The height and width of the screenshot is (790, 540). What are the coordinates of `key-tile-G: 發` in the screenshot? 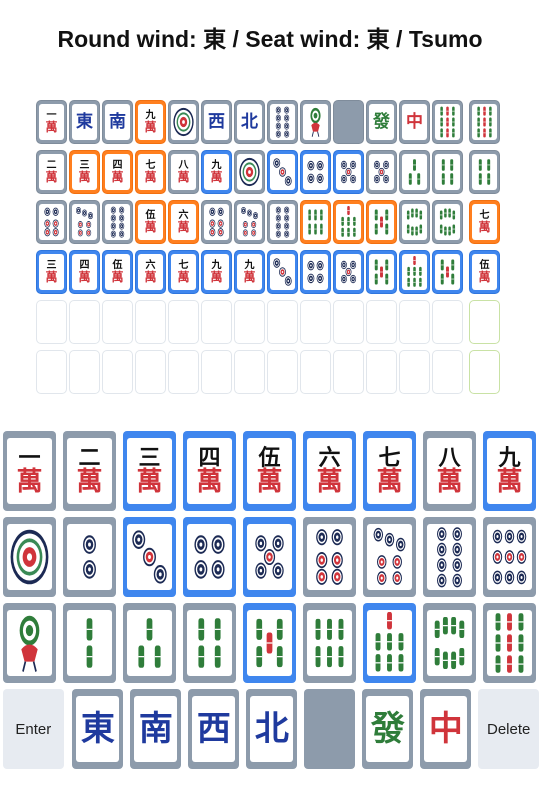 It's located at (388, 729).